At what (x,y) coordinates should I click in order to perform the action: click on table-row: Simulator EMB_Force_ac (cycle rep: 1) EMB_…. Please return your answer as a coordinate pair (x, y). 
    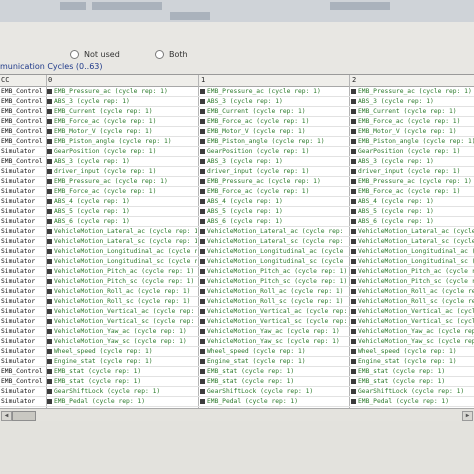
    Looking at the image, I should click on (237, 192).